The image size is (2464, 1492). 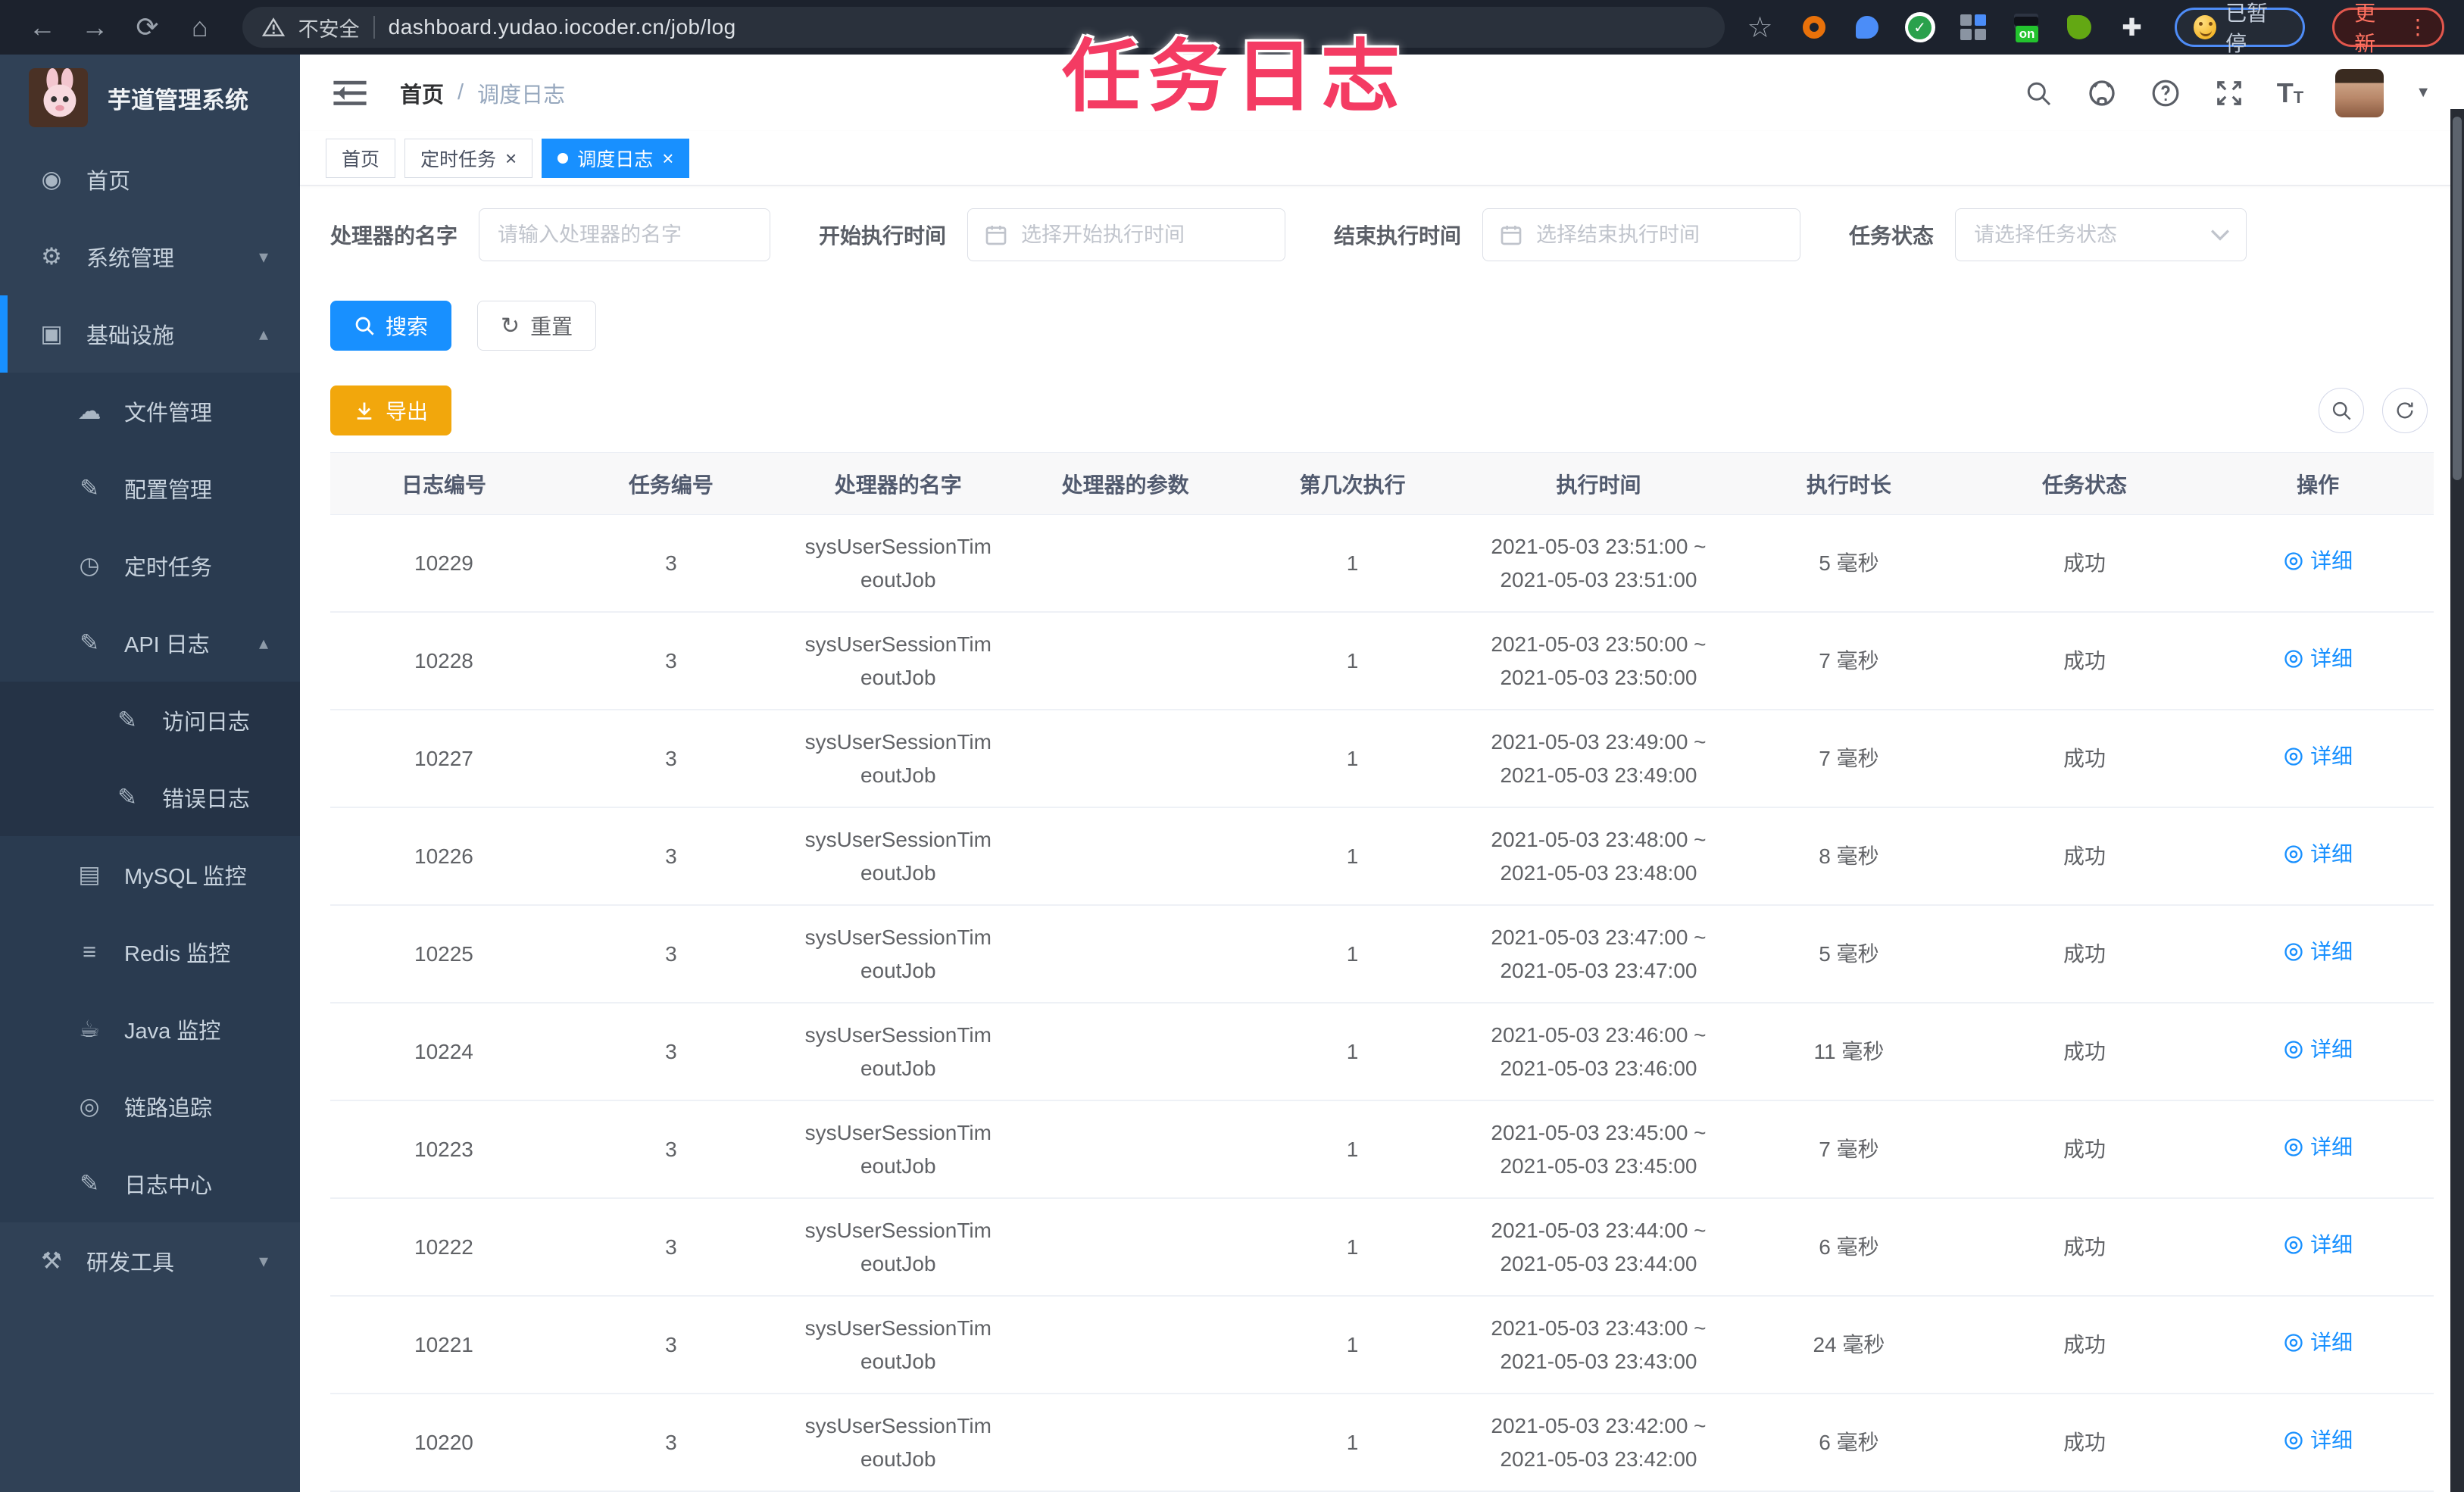 I want to click on extension-on-badge-icon: on, so click(x=2026, y=27).